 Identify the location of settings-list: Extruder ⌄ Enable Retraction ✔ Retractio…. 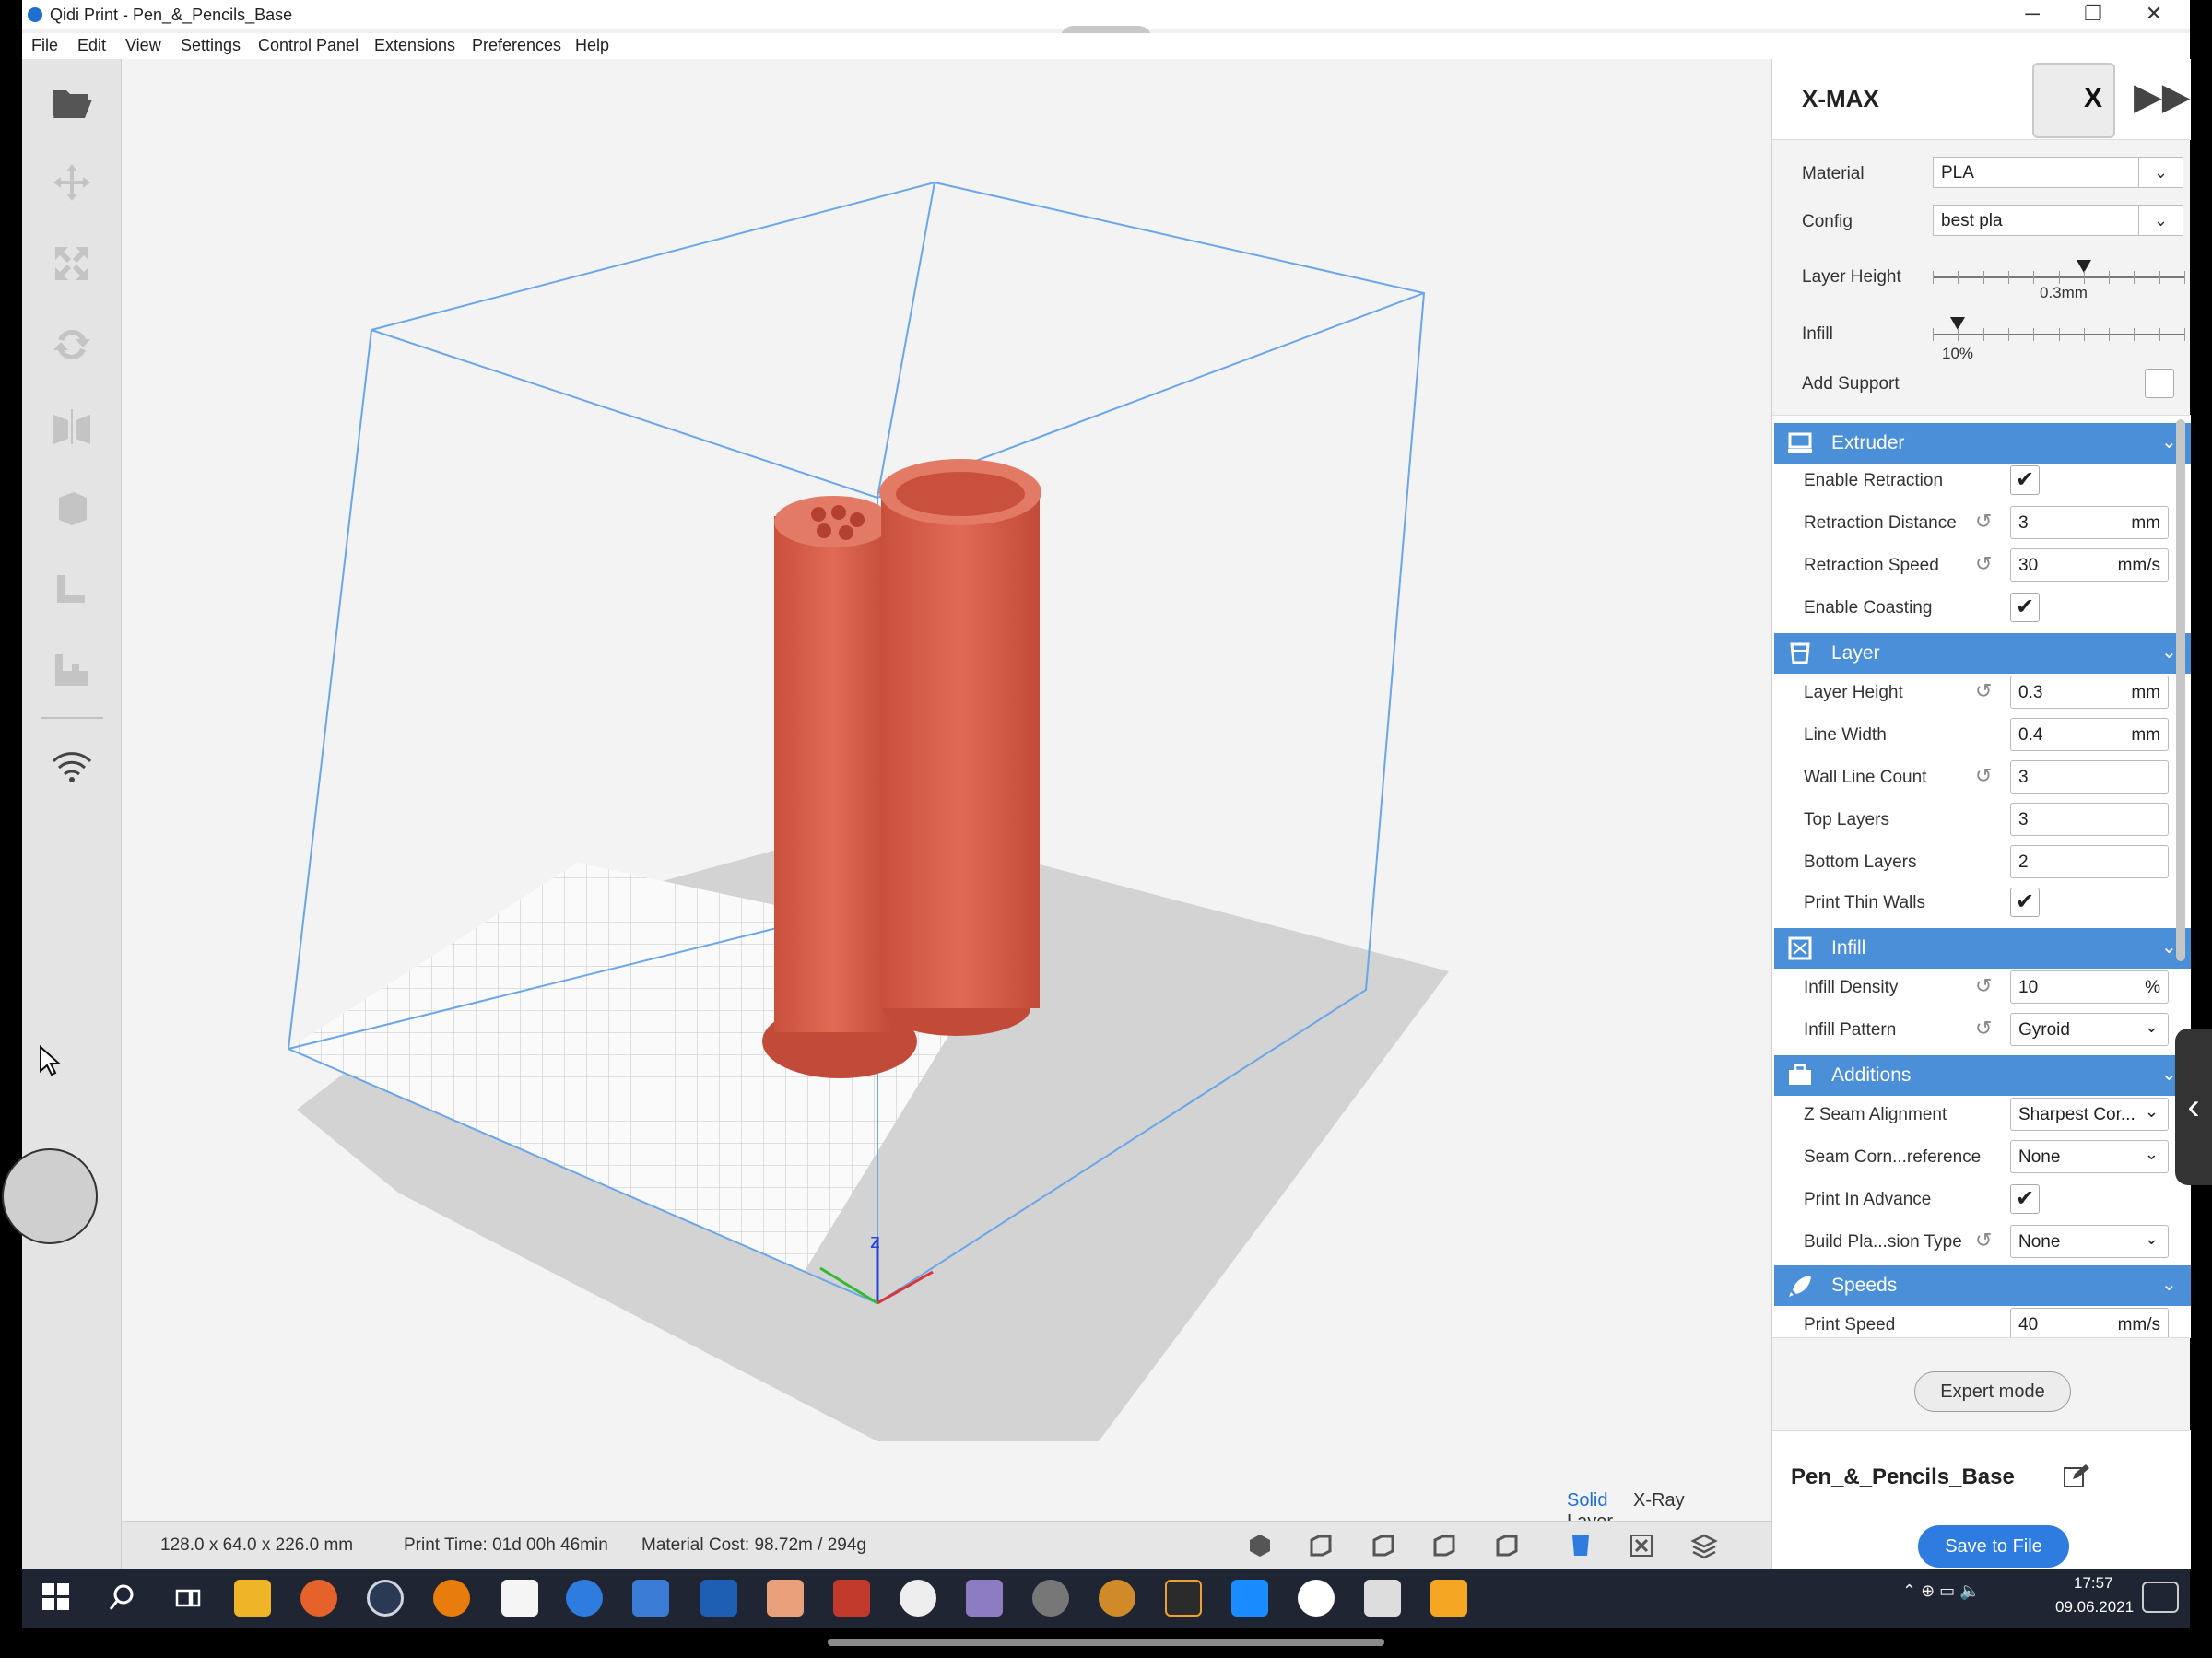
(1981, 877).